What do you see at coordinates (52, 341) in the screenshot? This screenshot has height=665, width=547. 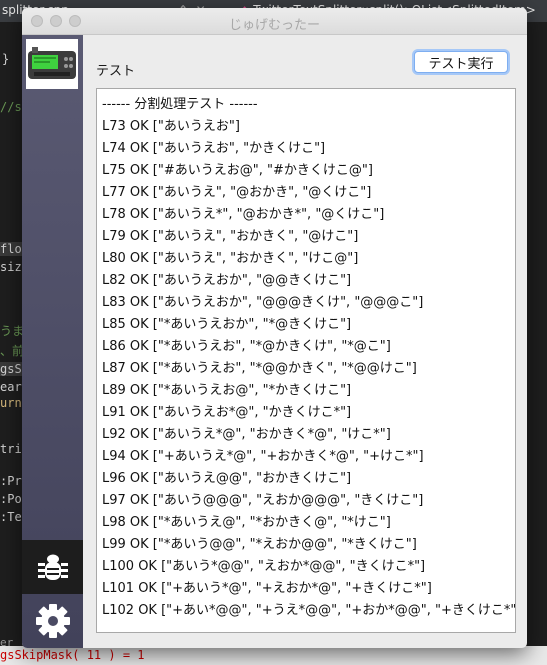 I see `sidebar` at bounding box center [52, 341].